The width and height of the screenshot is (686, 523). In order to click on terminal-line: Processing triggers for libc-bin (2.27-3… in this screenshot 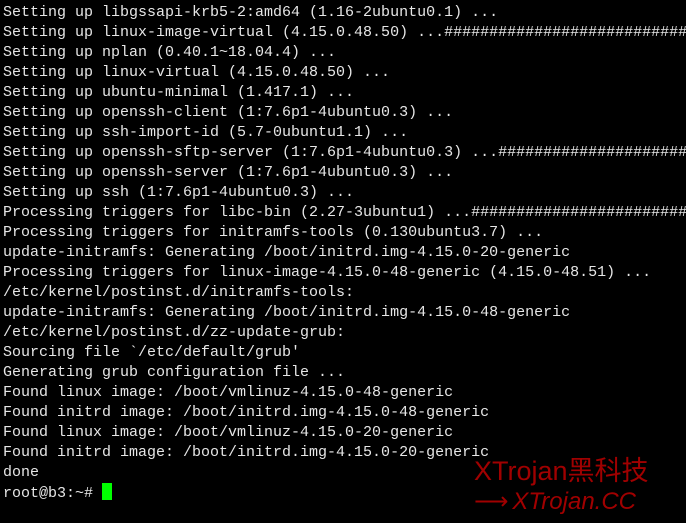, I will do `click(344, 212)`.